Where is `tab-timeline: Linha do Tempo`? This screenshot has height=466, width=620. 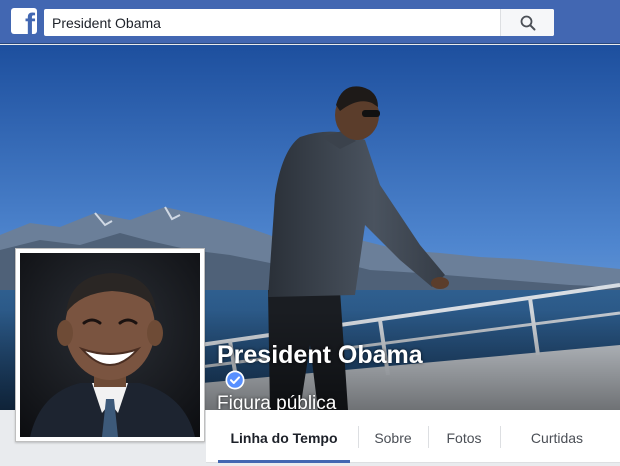 tab-timeline: Linha do Tempo is located at coordinates (284, 436).